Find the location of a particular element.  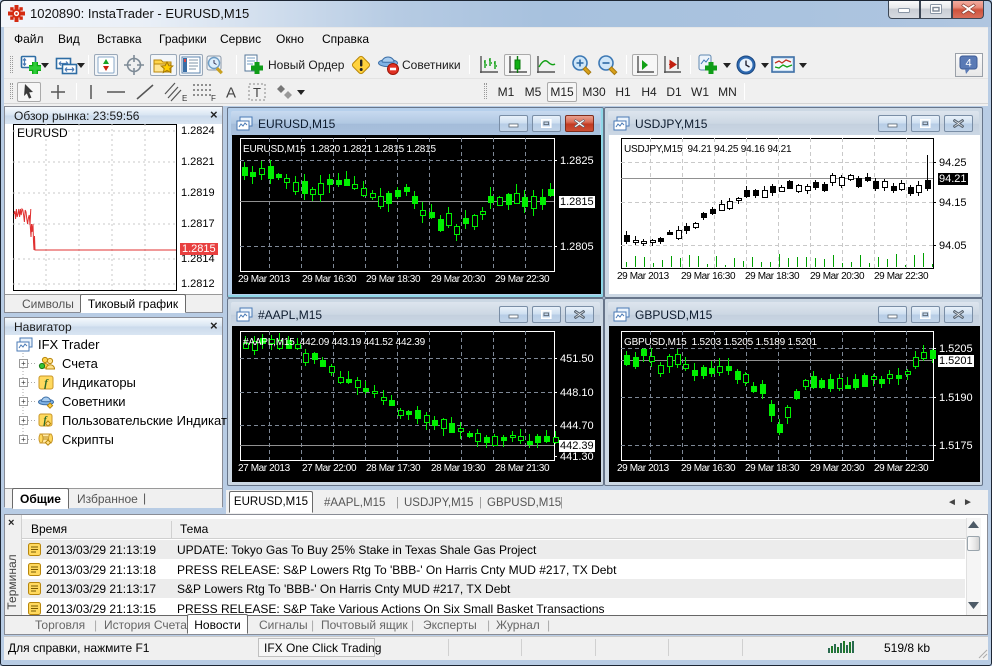

svg-text: 4 is located at coordinates (968, 64).